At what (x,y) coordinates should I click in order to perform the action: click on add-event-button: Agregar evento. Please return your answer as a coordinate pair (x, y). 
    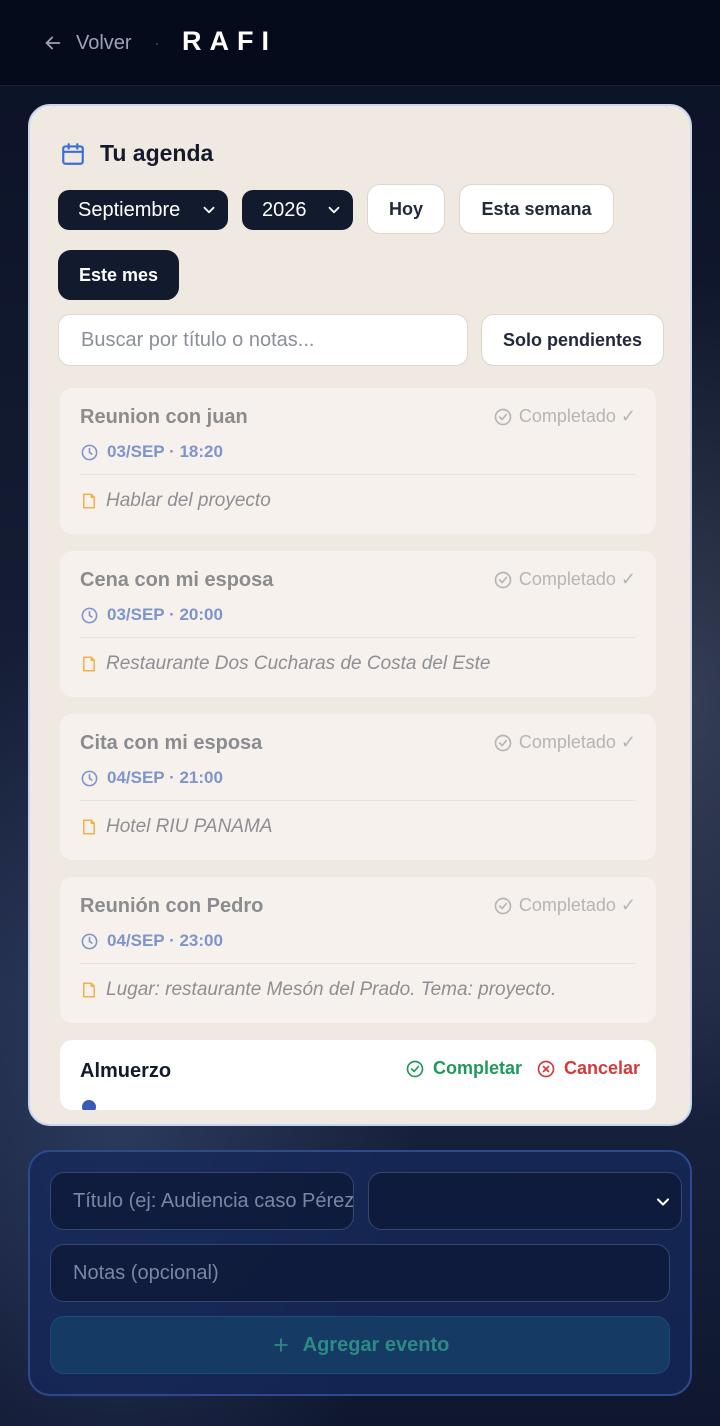
    Looking at the image, I should click on (360, 1345).